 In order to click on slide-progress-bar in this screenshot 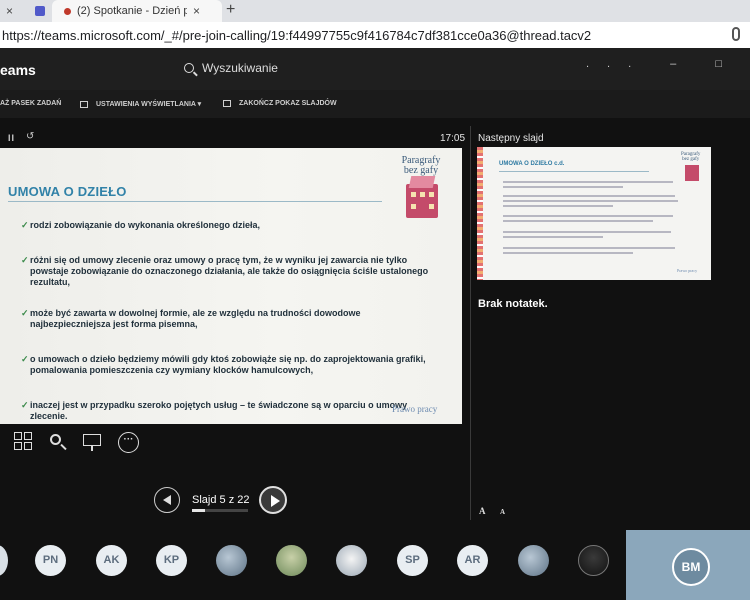, I will do `click(220, 510)`.